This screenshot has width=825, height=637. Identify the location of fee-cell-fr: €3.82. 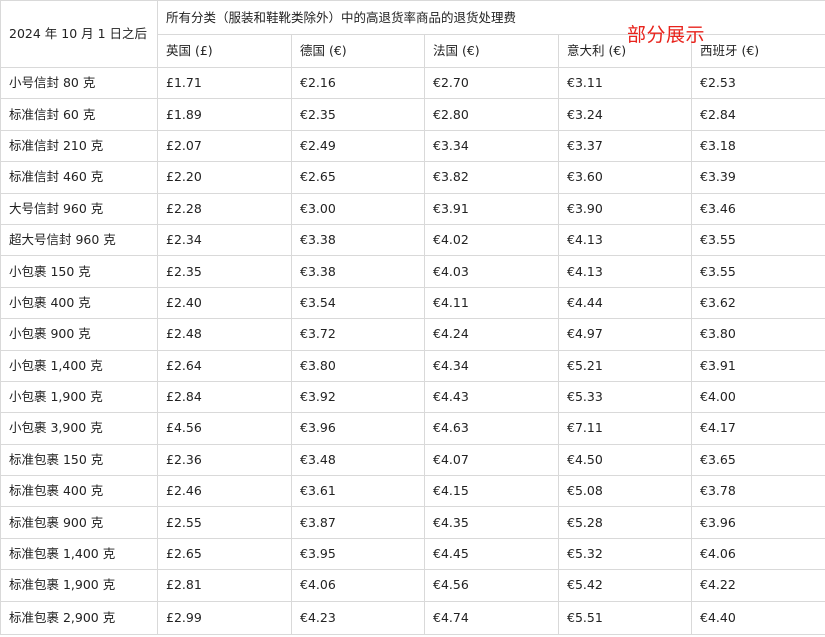
(492, 177).